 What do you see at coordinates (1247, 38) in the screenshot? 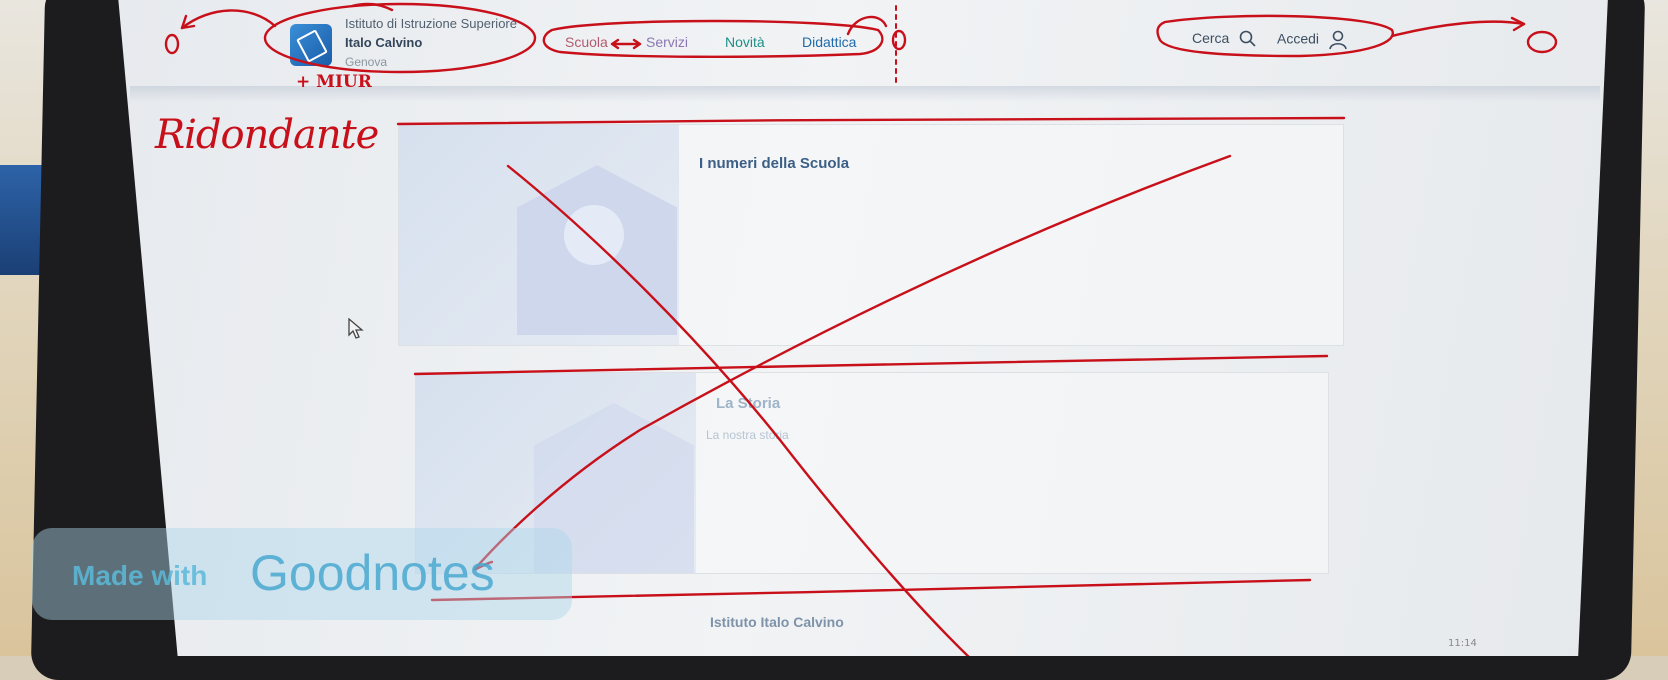
I see `search-icon` at bounding box center [1247, 38].